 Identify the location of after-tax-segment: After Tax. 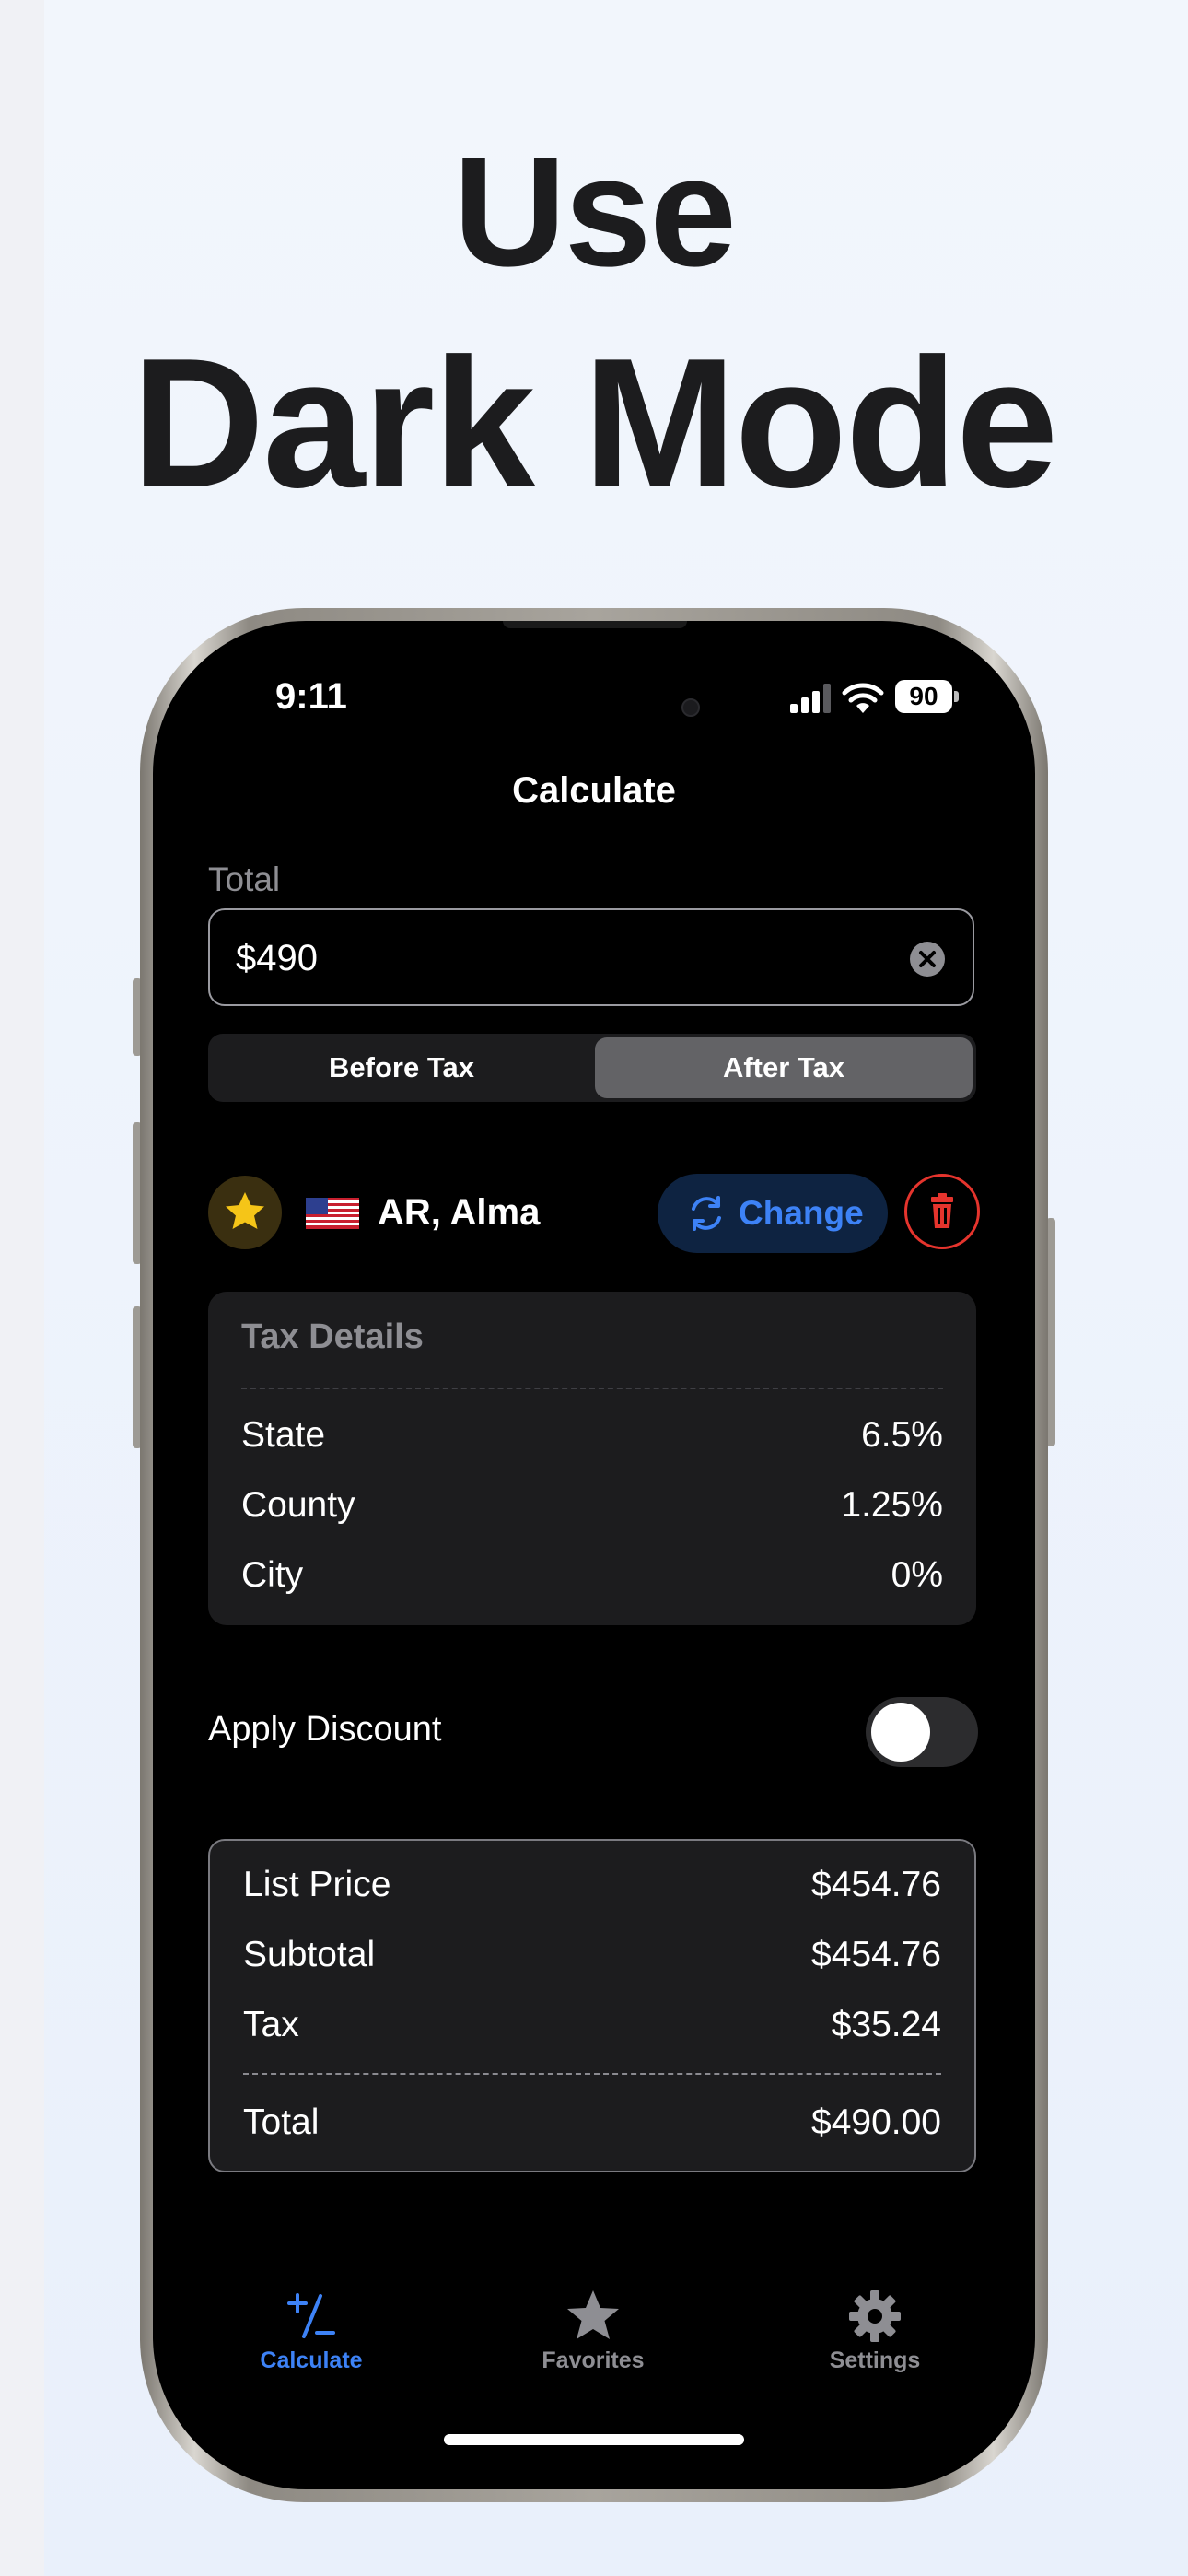
(784, 1067).